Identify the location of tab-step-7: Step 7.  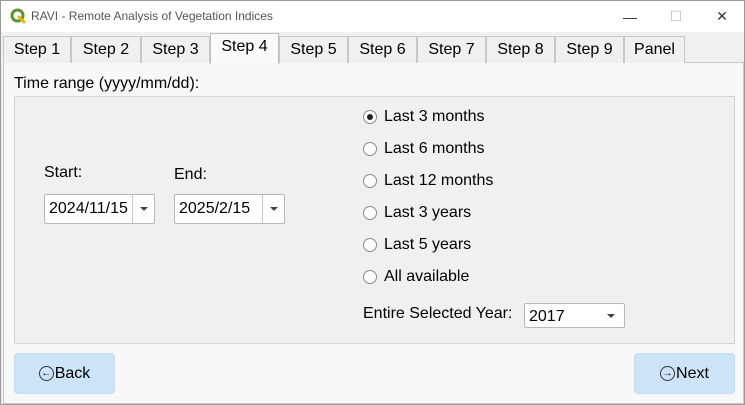
(451, 49).